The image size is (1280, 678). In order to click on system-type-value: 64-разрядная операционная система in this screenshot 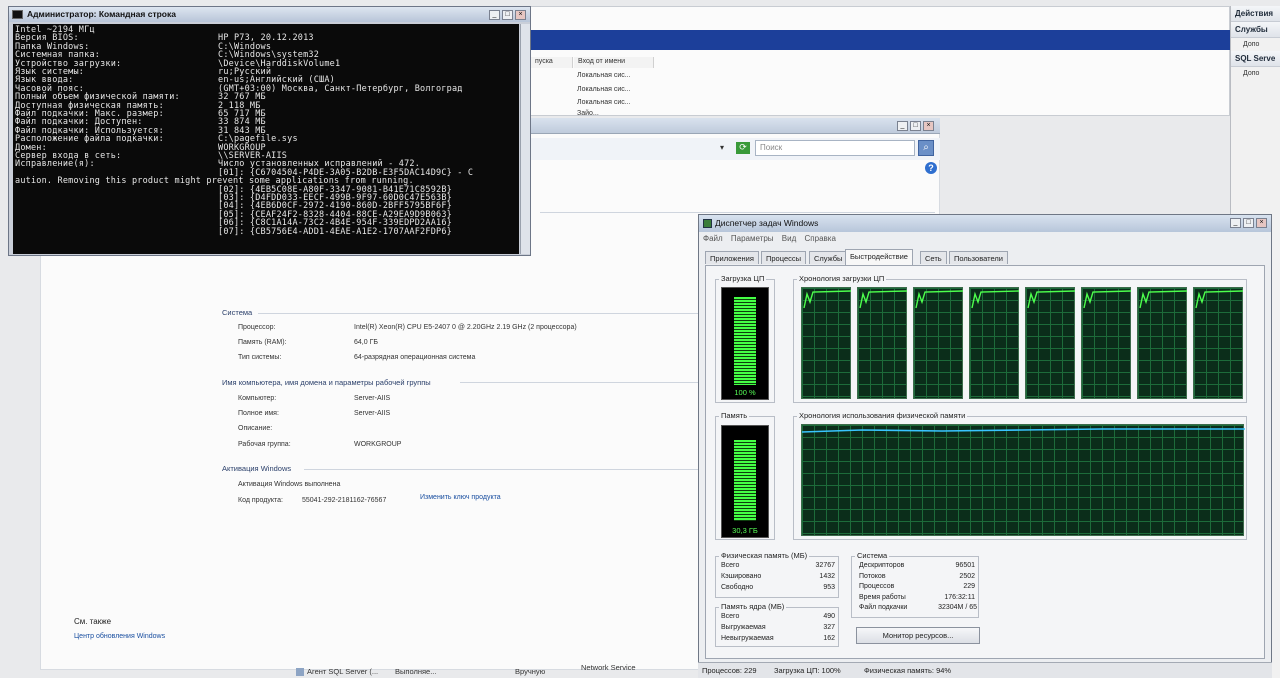, I will do `click(415, 357)`.